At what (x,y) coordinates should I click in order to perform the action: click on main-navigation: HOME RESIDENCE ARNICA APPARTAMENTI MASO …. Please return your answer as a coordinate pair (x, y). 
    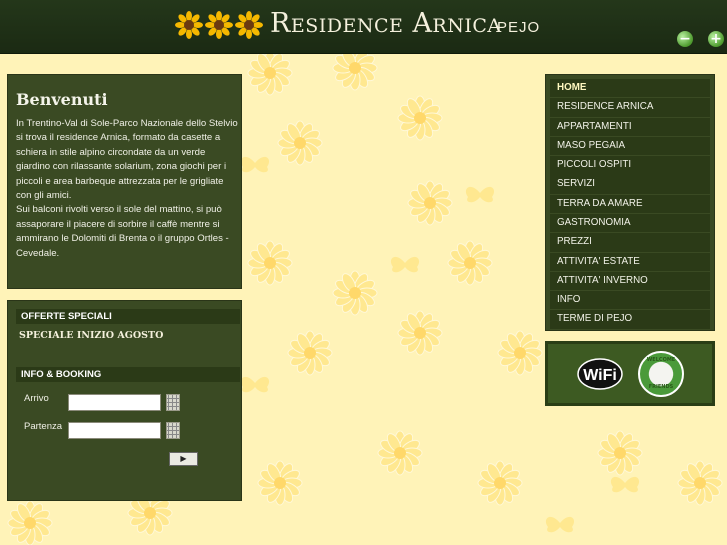
    Looking at the image, I should click on (630, 202).